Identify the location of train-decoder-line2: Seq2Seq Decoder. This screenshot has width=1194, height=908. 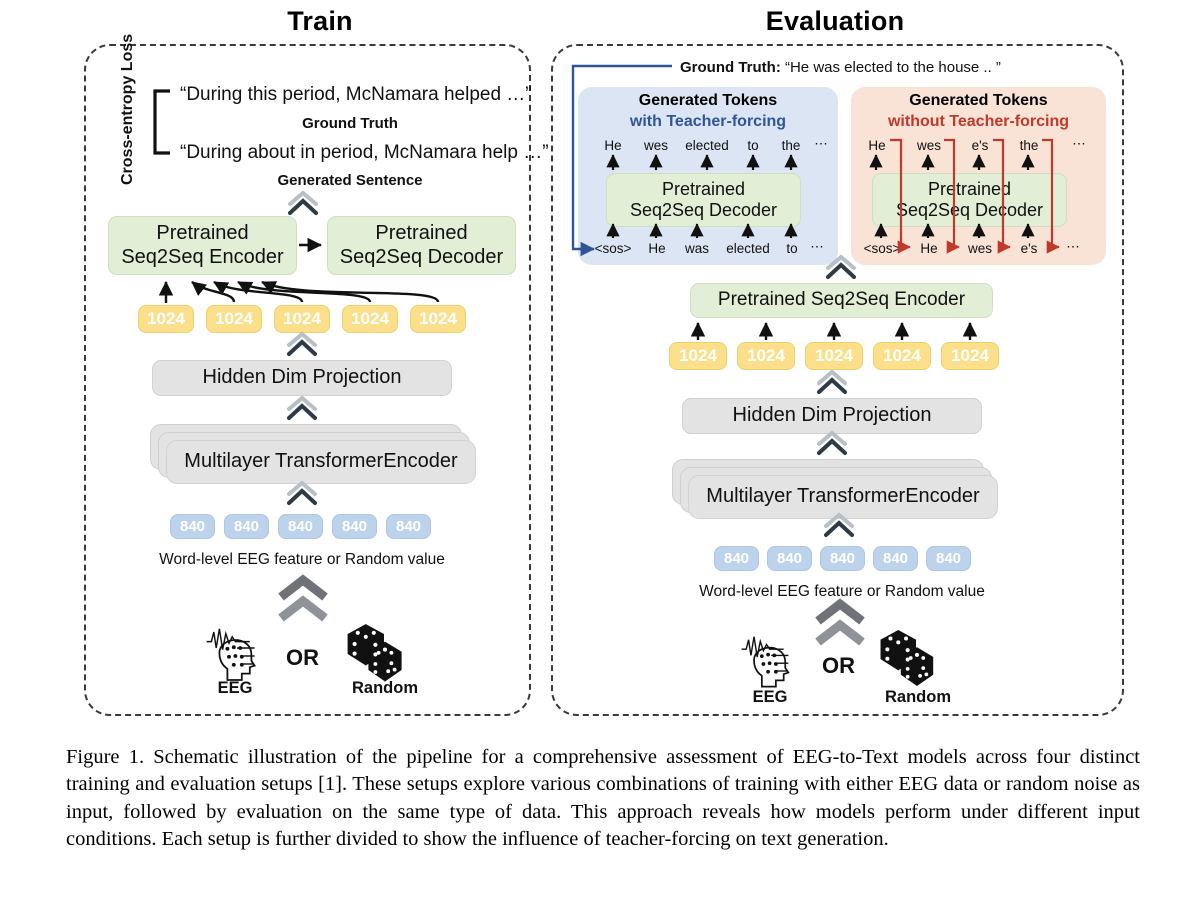
(421, 256).